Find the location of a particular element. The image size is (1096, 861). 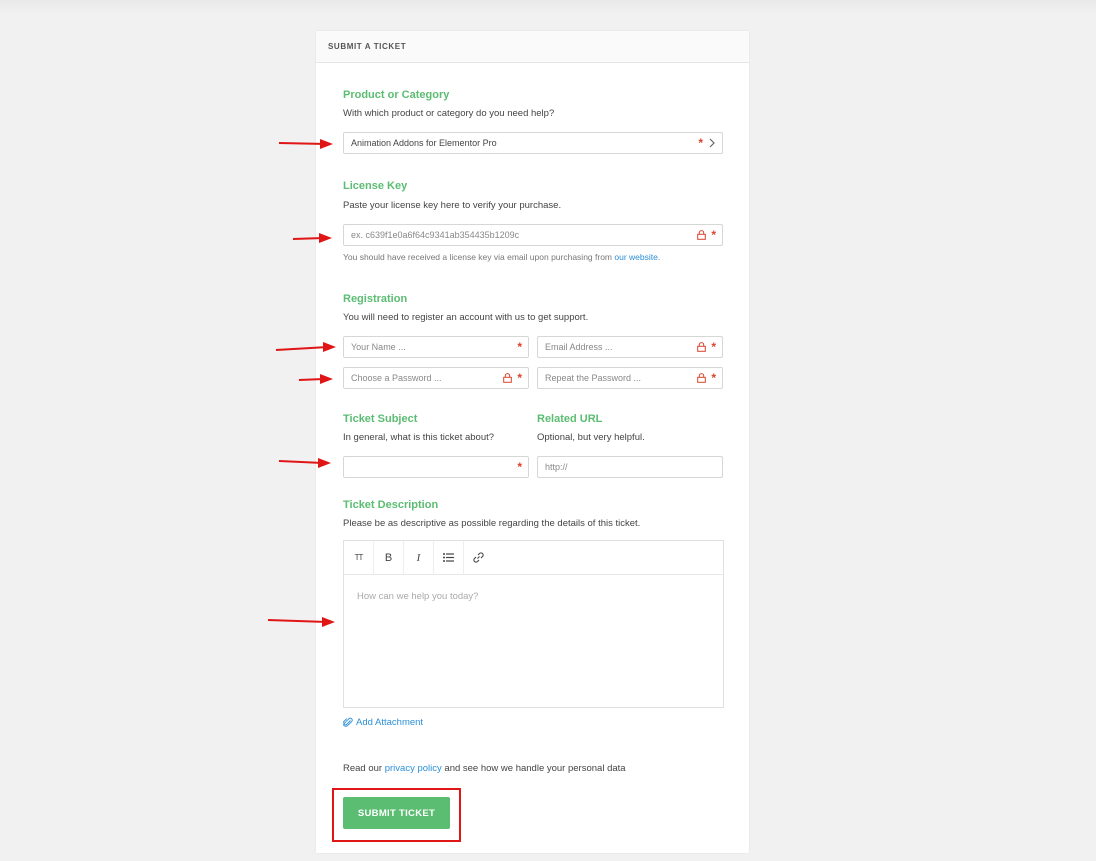

add-attachment-link: Add Attachment is located at coordinates (383, 722).